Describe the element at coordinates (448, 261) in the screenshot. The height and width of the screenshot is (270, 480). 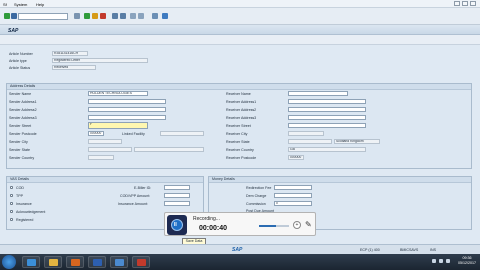
I see `volume-icon` at that location.